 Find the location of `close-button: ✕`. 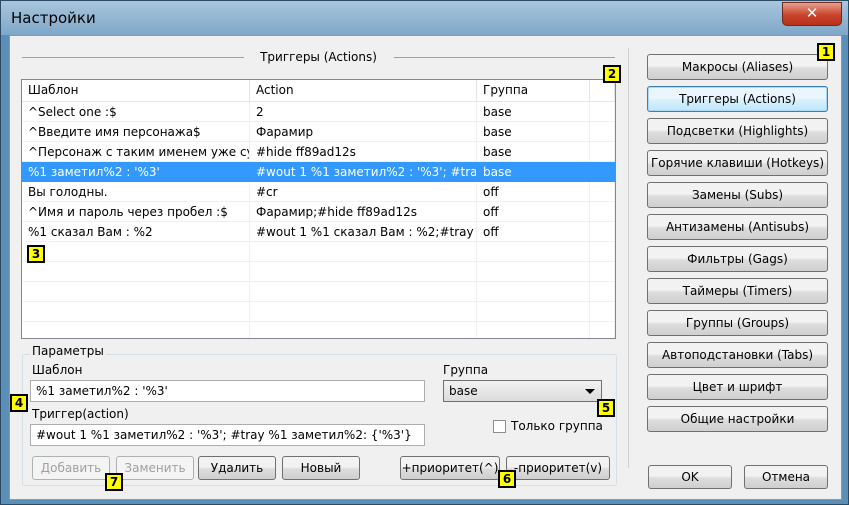

close-button: ✕ is located at coordinates (812, 14).